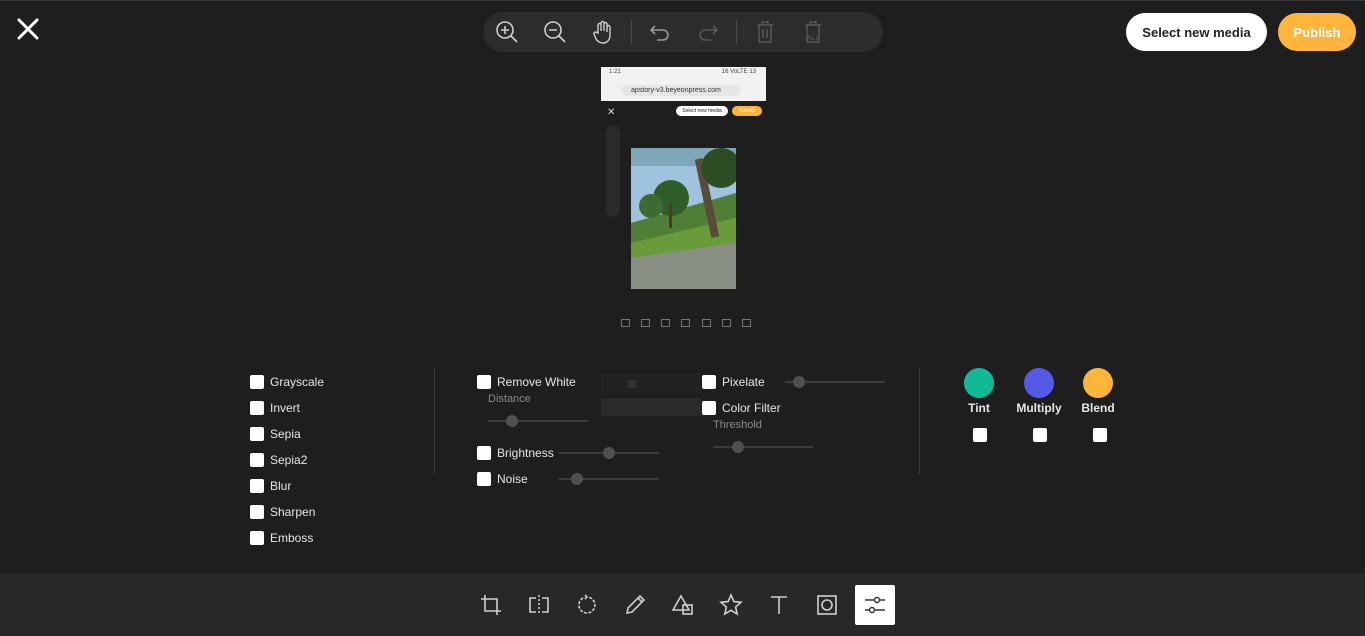  I want to click on hand-pan-icon, so click(603, 32).